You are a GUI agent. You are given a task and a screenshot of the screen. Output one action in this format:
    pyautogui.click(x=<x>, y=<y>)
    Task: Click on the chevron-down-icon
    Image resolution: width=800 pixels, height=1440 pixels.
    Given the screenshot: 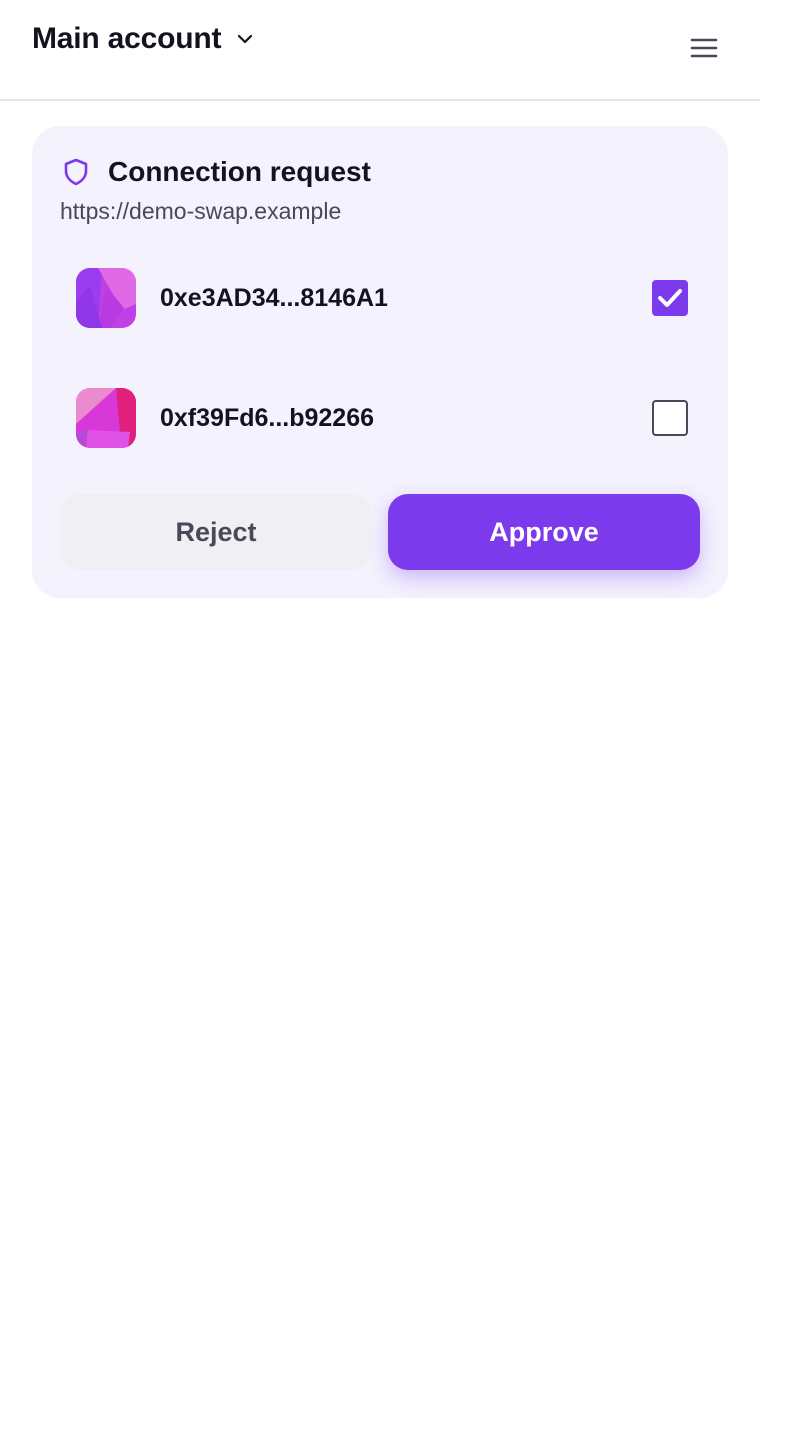 What is the action you would take?
    pyautogui.click(x=245, y=39)
    